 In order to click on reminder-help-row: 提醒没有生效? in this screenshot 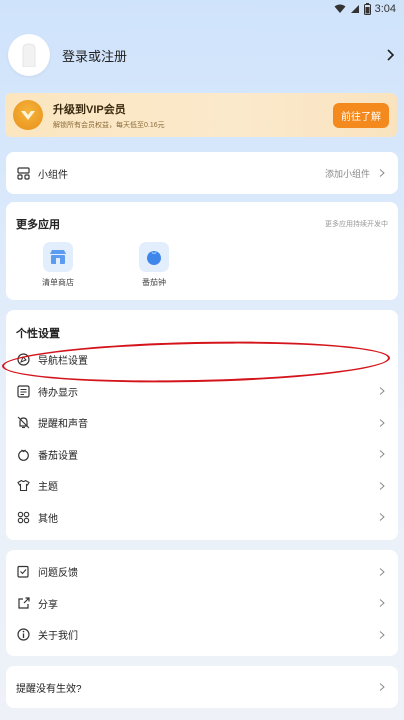, I will do `click(202, 687)`.